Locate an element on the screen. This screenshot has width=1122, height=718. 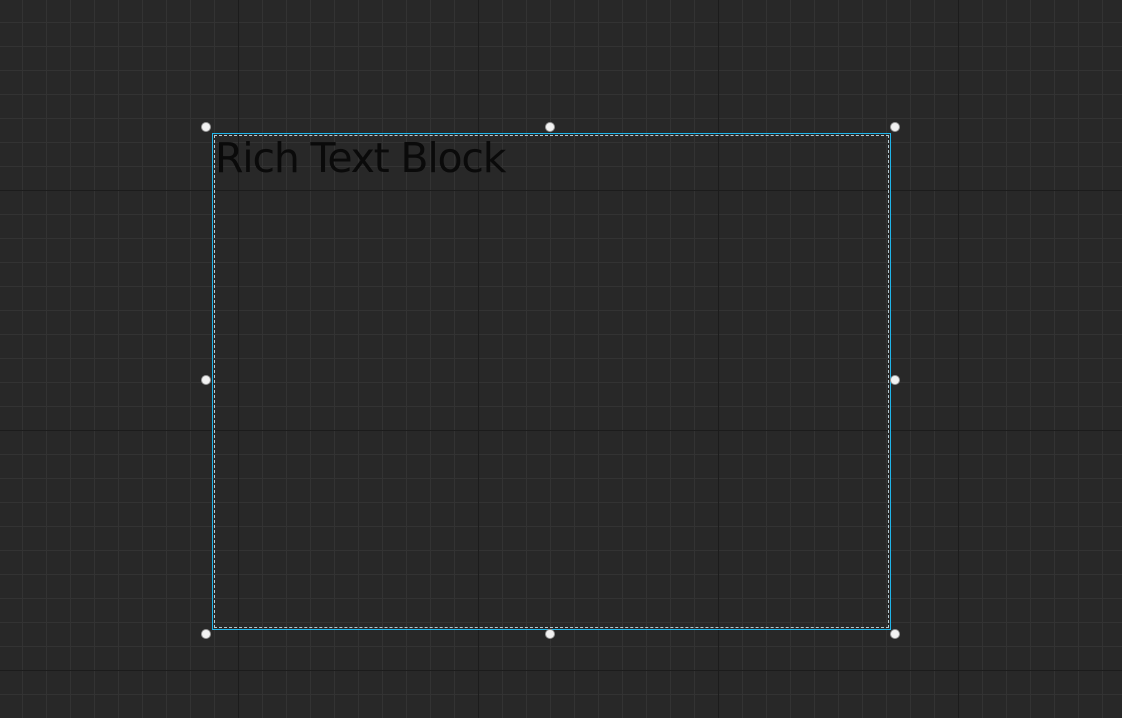
resize-handle-top-right is located at coordinates (895, 127).